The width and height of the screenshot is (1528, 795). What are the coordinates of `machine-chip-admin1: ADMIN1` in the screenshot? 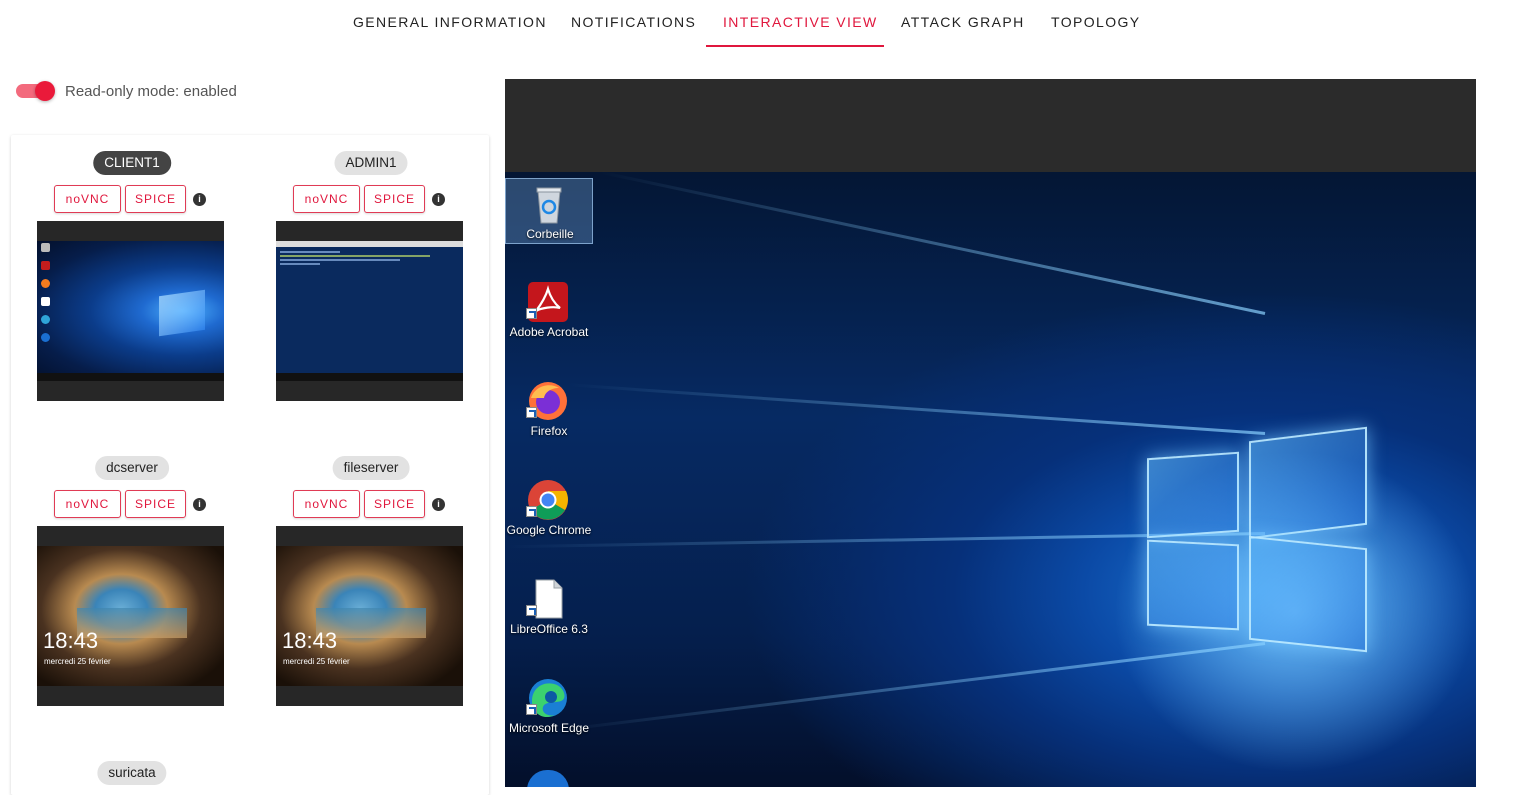 It's located at (371, 163).